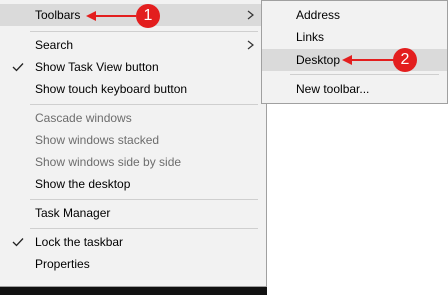 The height and width of the screenshot is (295, 448). I want to click on menu-item-show-touch-keyboard: Show touch keyboard button, so click(133, 89).